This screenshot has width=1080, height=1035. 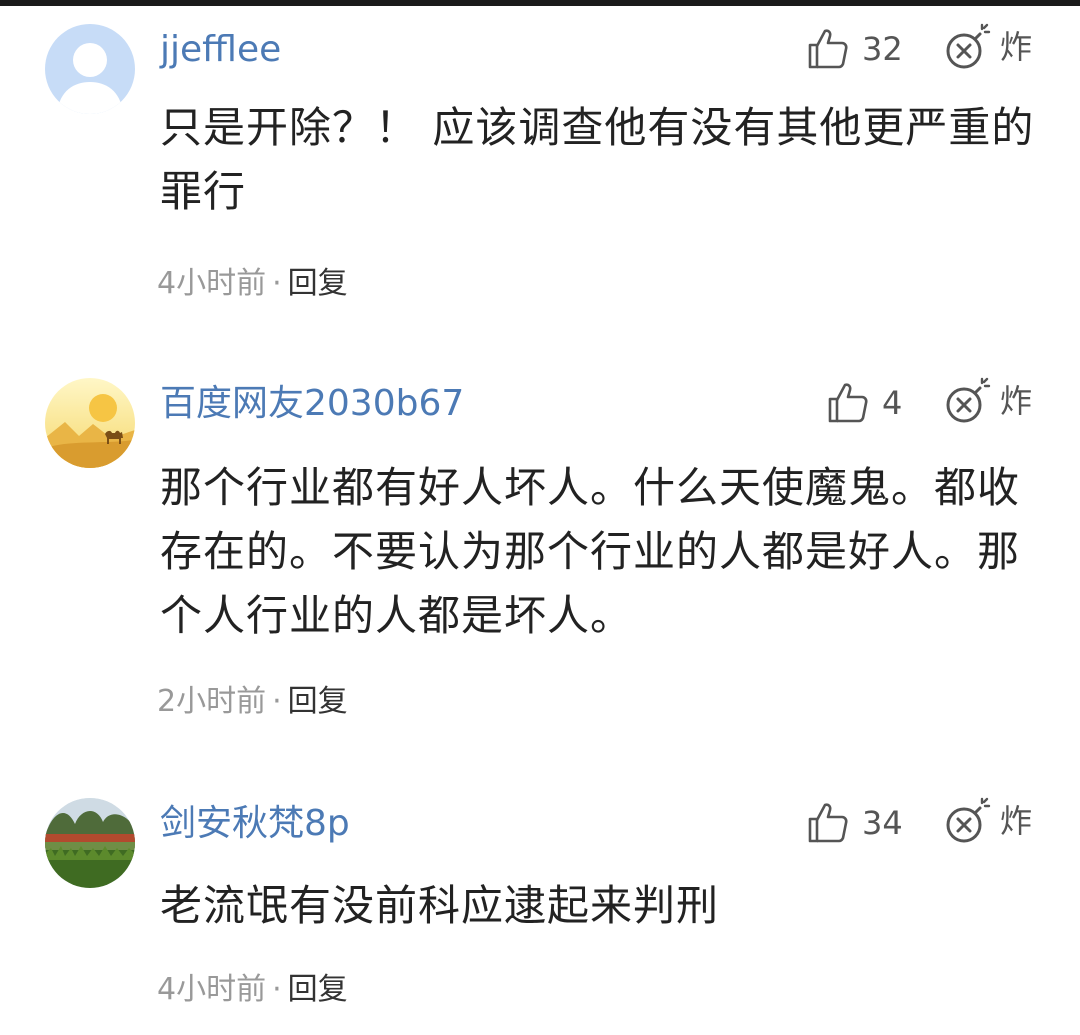 What do you see at coordinates (854, 49) in the screenshot?
I see `like-button: 32` at bounding box center [854, 49].